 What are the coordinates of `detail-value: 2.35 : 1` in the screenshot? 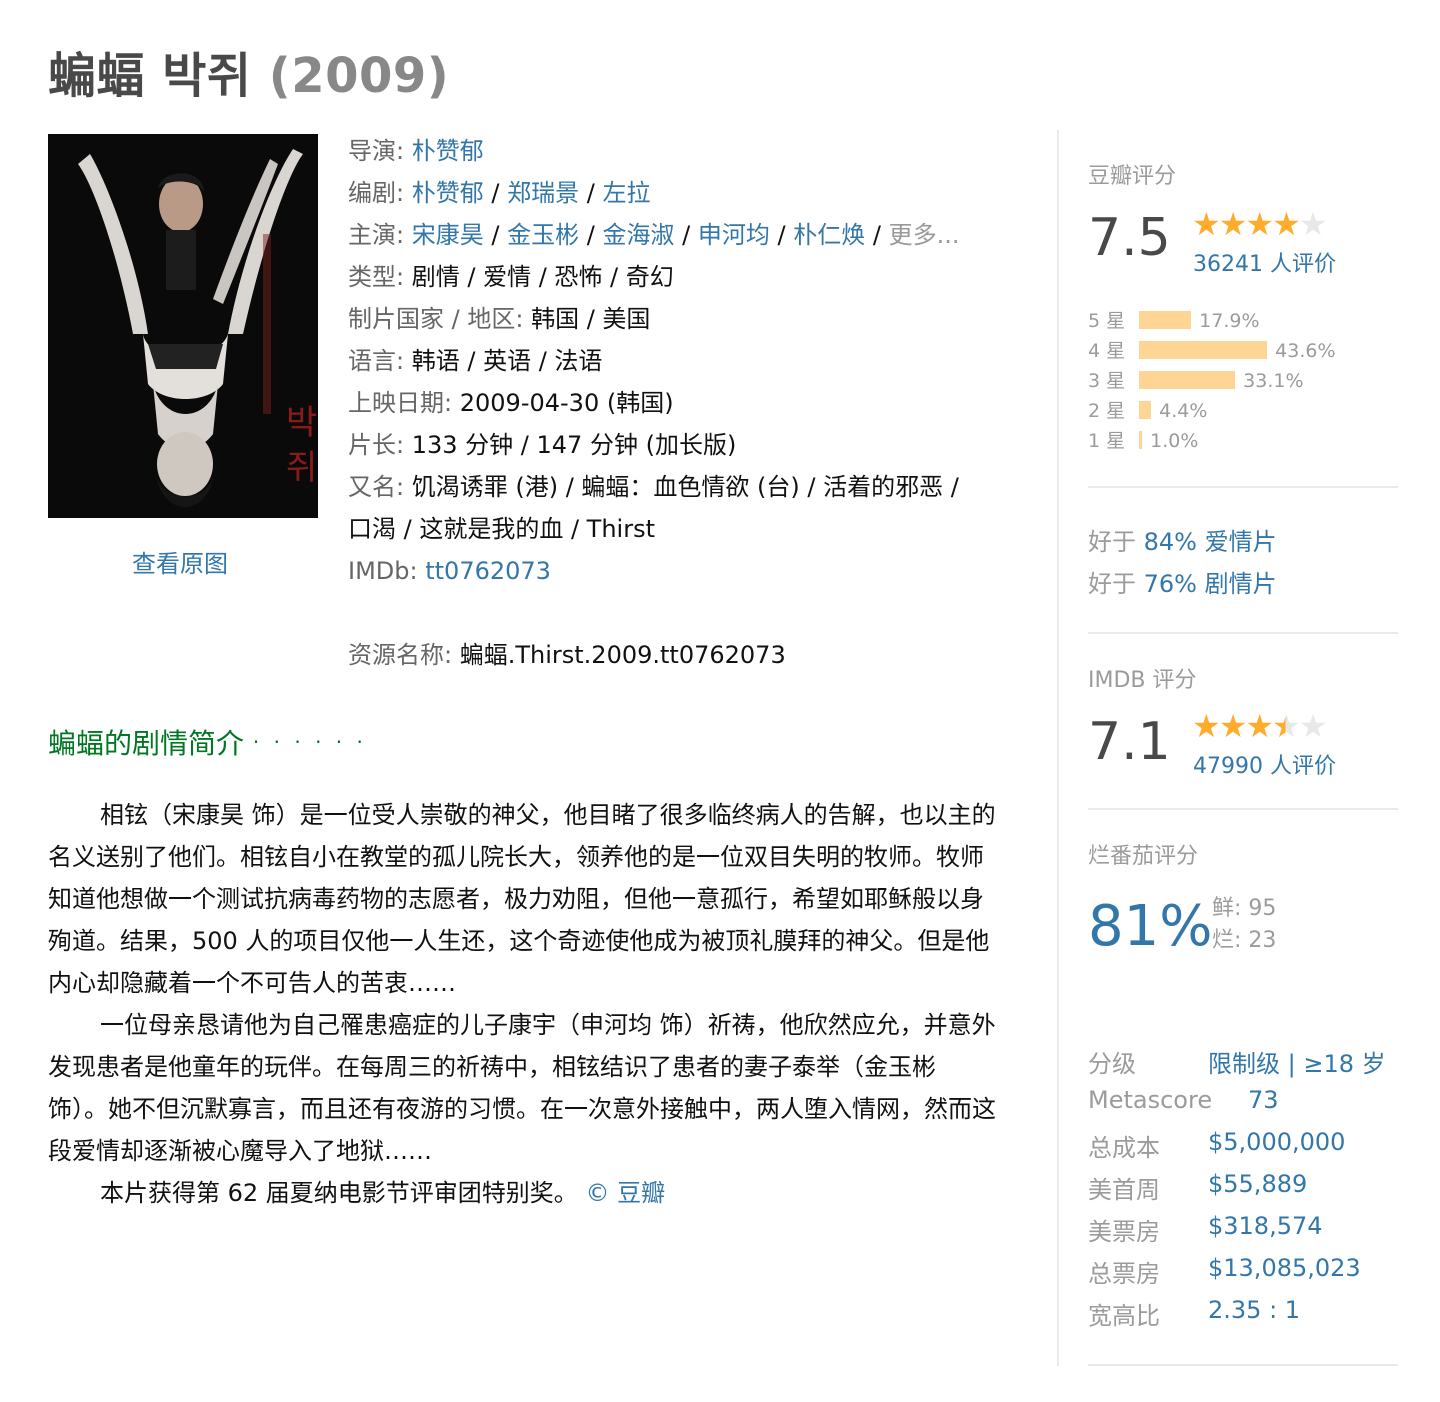 It's located at (1254, 1310).